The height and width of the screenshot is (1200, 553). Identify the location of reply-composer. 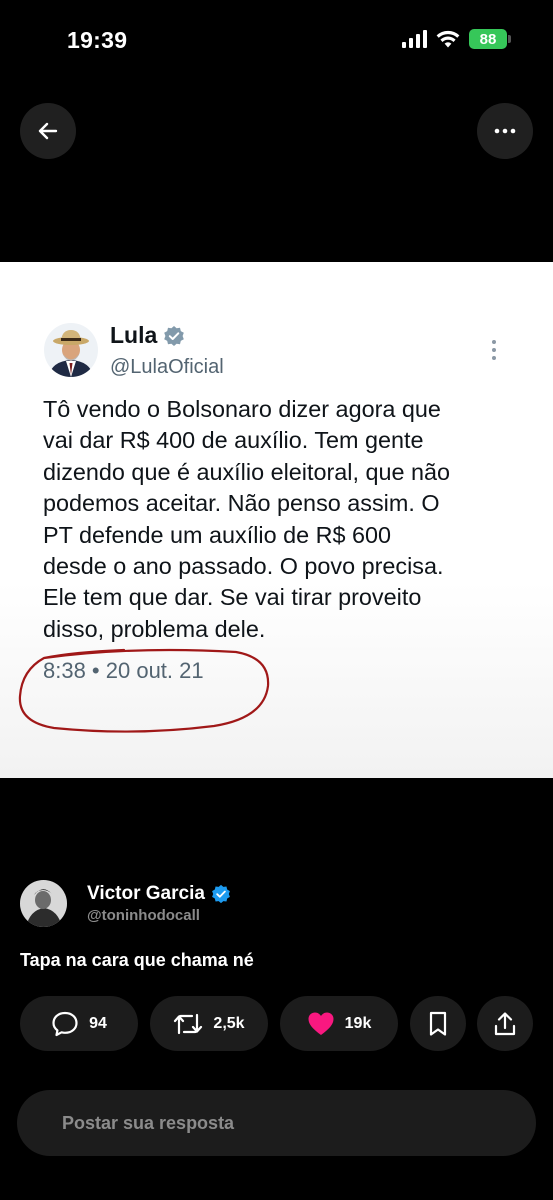
(276, 1123).